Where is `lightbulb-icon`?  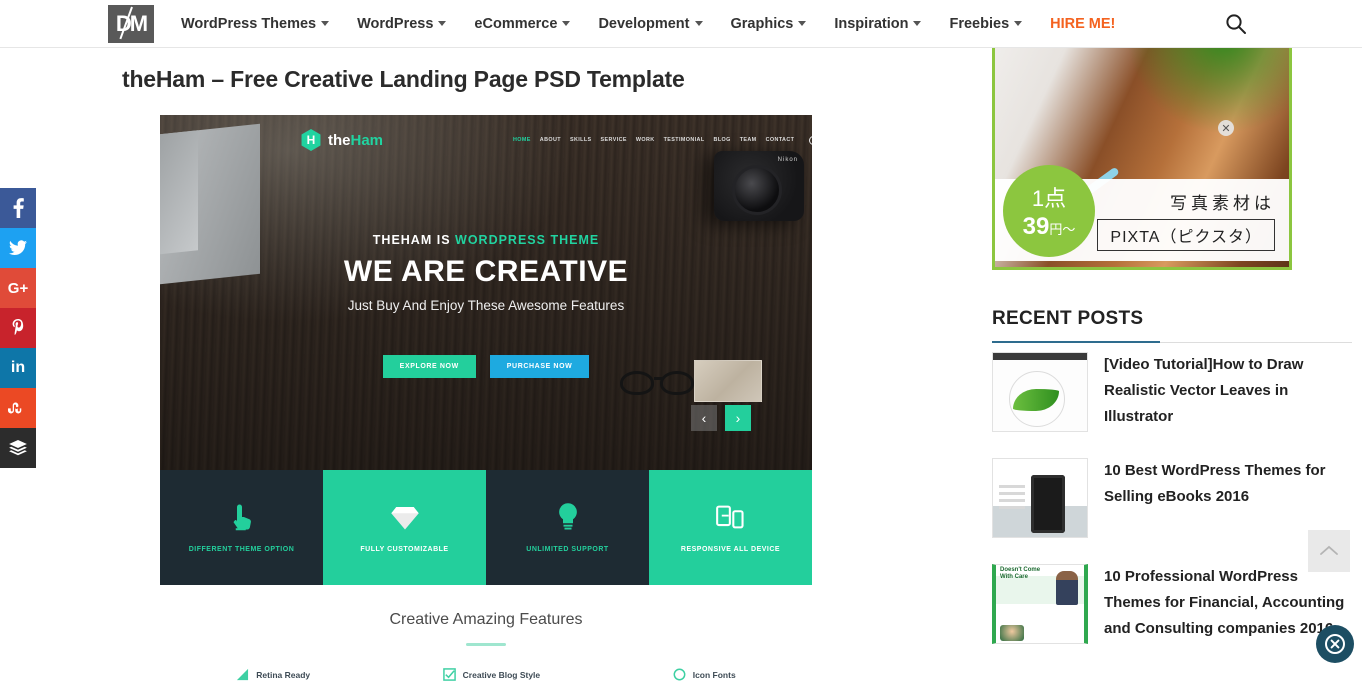
lightbulb-icon is located at coordinates (568, 517).